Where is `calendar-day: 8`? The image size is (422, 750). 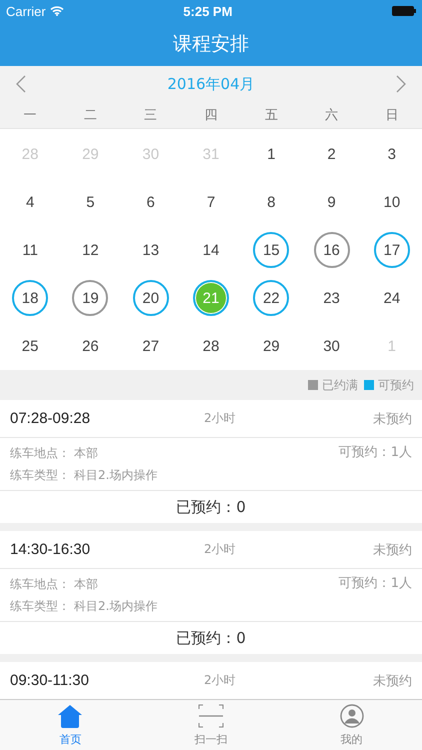 calendar-day: 8 is located at coordinates (271, 202).